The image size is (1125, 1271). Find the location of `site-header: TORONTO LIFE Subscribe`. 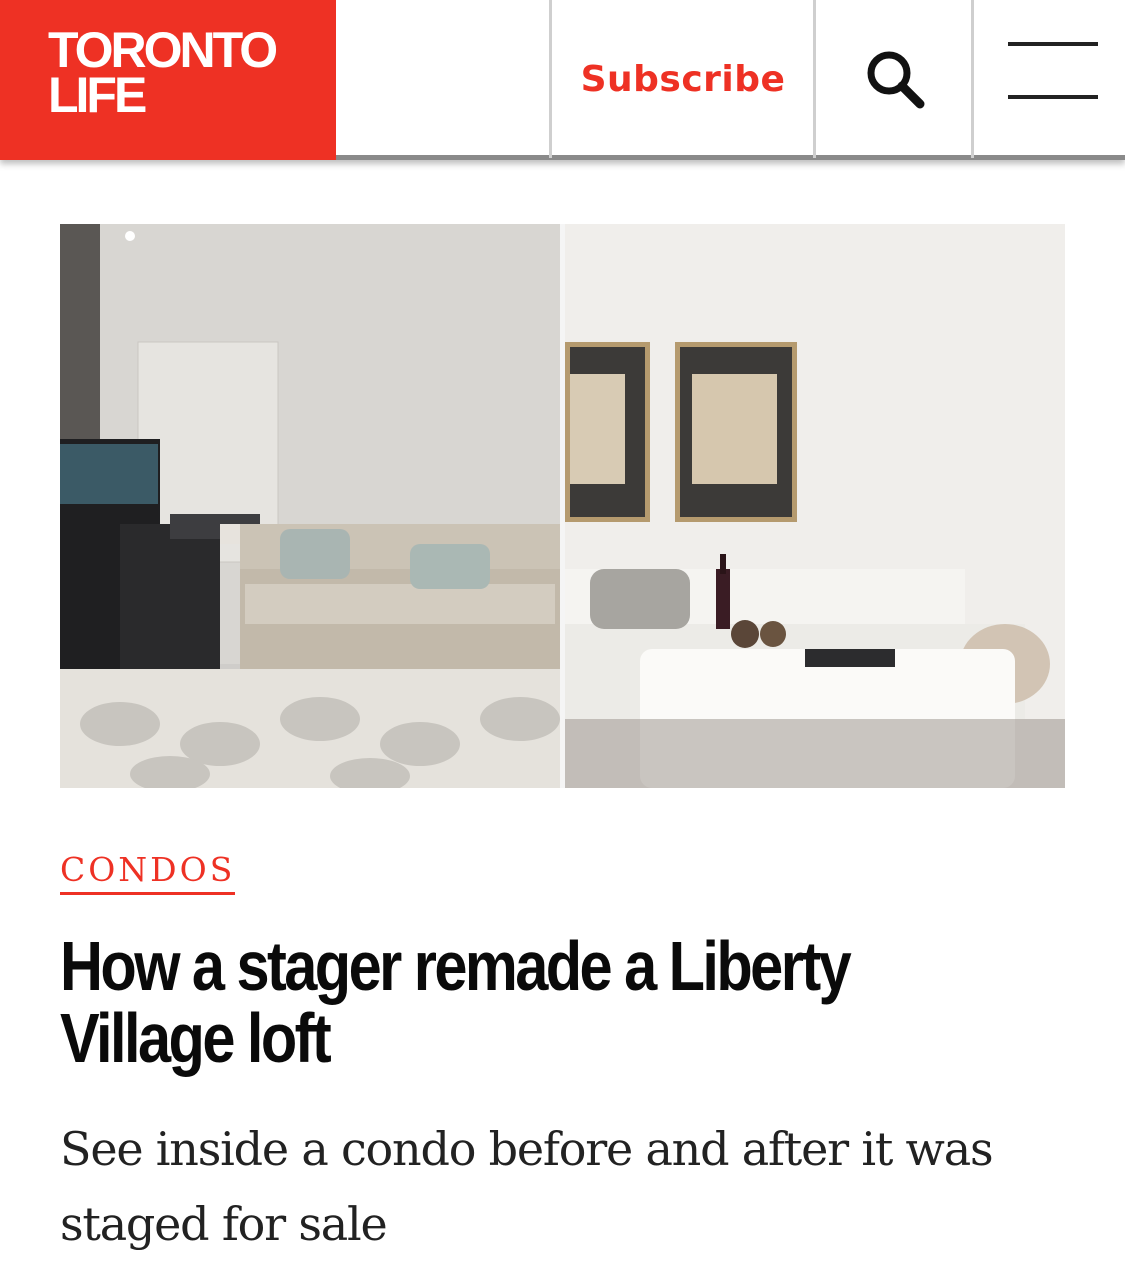

site-header: TORONTO LIFE Subscribe is located at coordinates (562, 80).